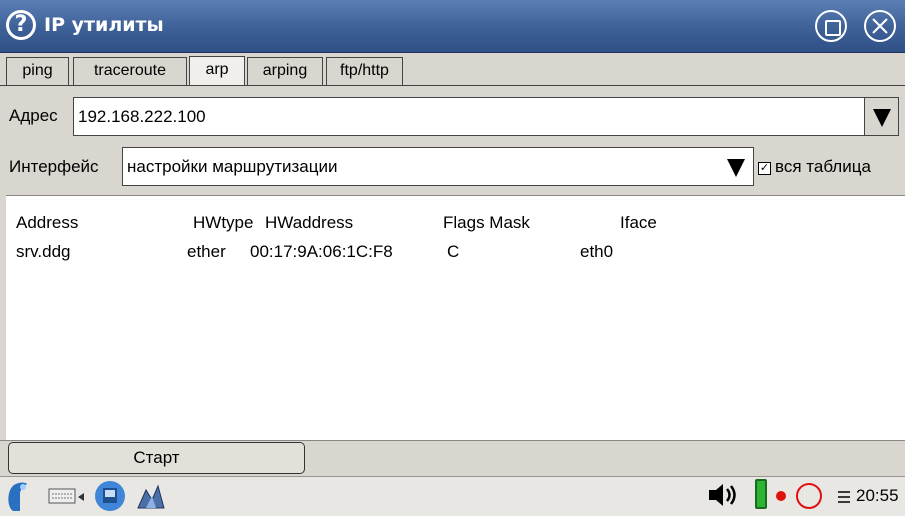 The width and height of the screenshot is (905, 516). What do you see at coordinates (43, 251) in the screenshot?
I see `row-address: srv.ddg` at bounding box center [43, 251].